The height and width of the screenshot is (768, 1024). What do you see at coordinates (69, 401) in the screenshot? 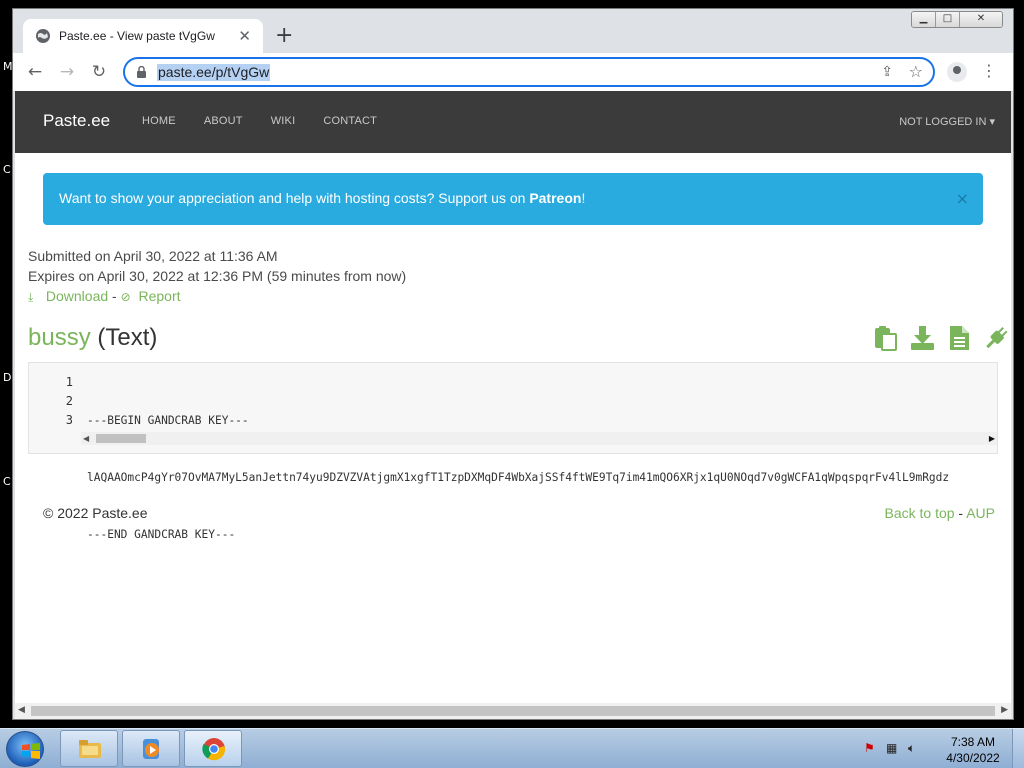
I see `line-number: 2` at bounding box center [69, 401].